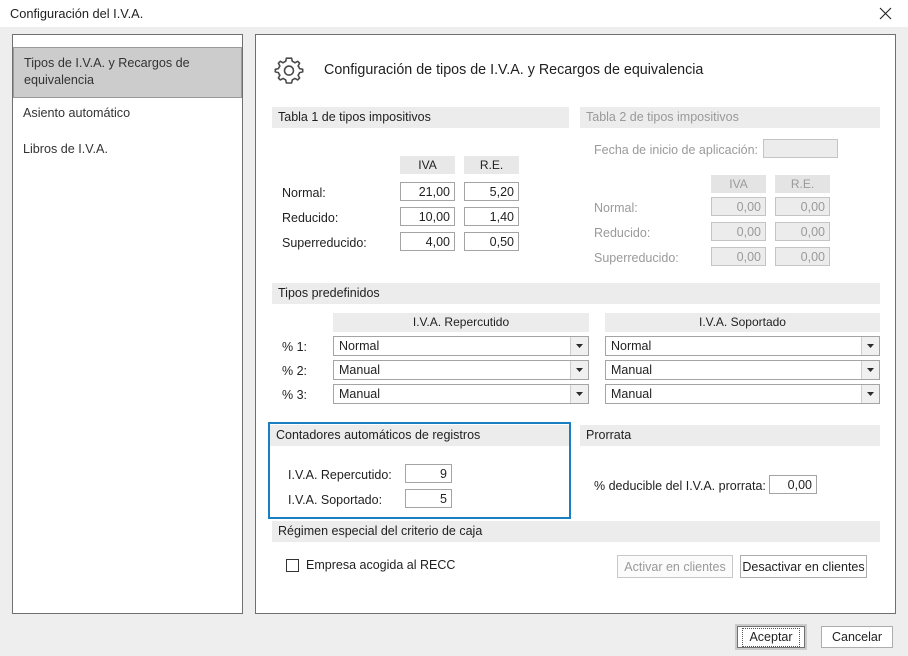 This screenshot has height=656, width=908. What do you see at coordinates (680, 486) in the screenshot?
I see `prorrata-label: % deducible del I.V.A. prorrata:` at bounding box center [680, 486].